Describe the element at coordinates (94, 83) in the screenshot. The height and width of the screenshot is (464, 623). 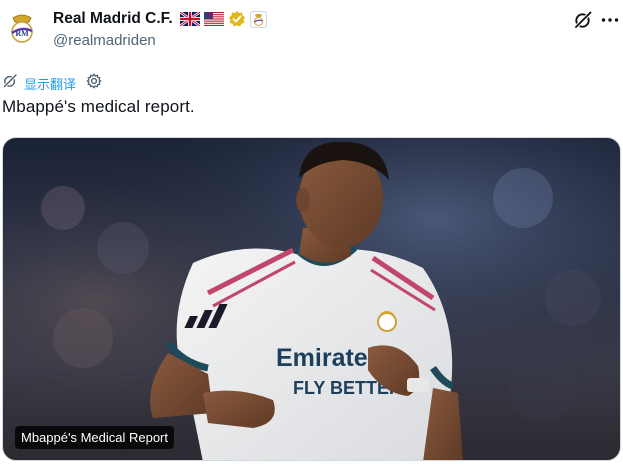
I see `translation-settings-gear-icon` at that location.